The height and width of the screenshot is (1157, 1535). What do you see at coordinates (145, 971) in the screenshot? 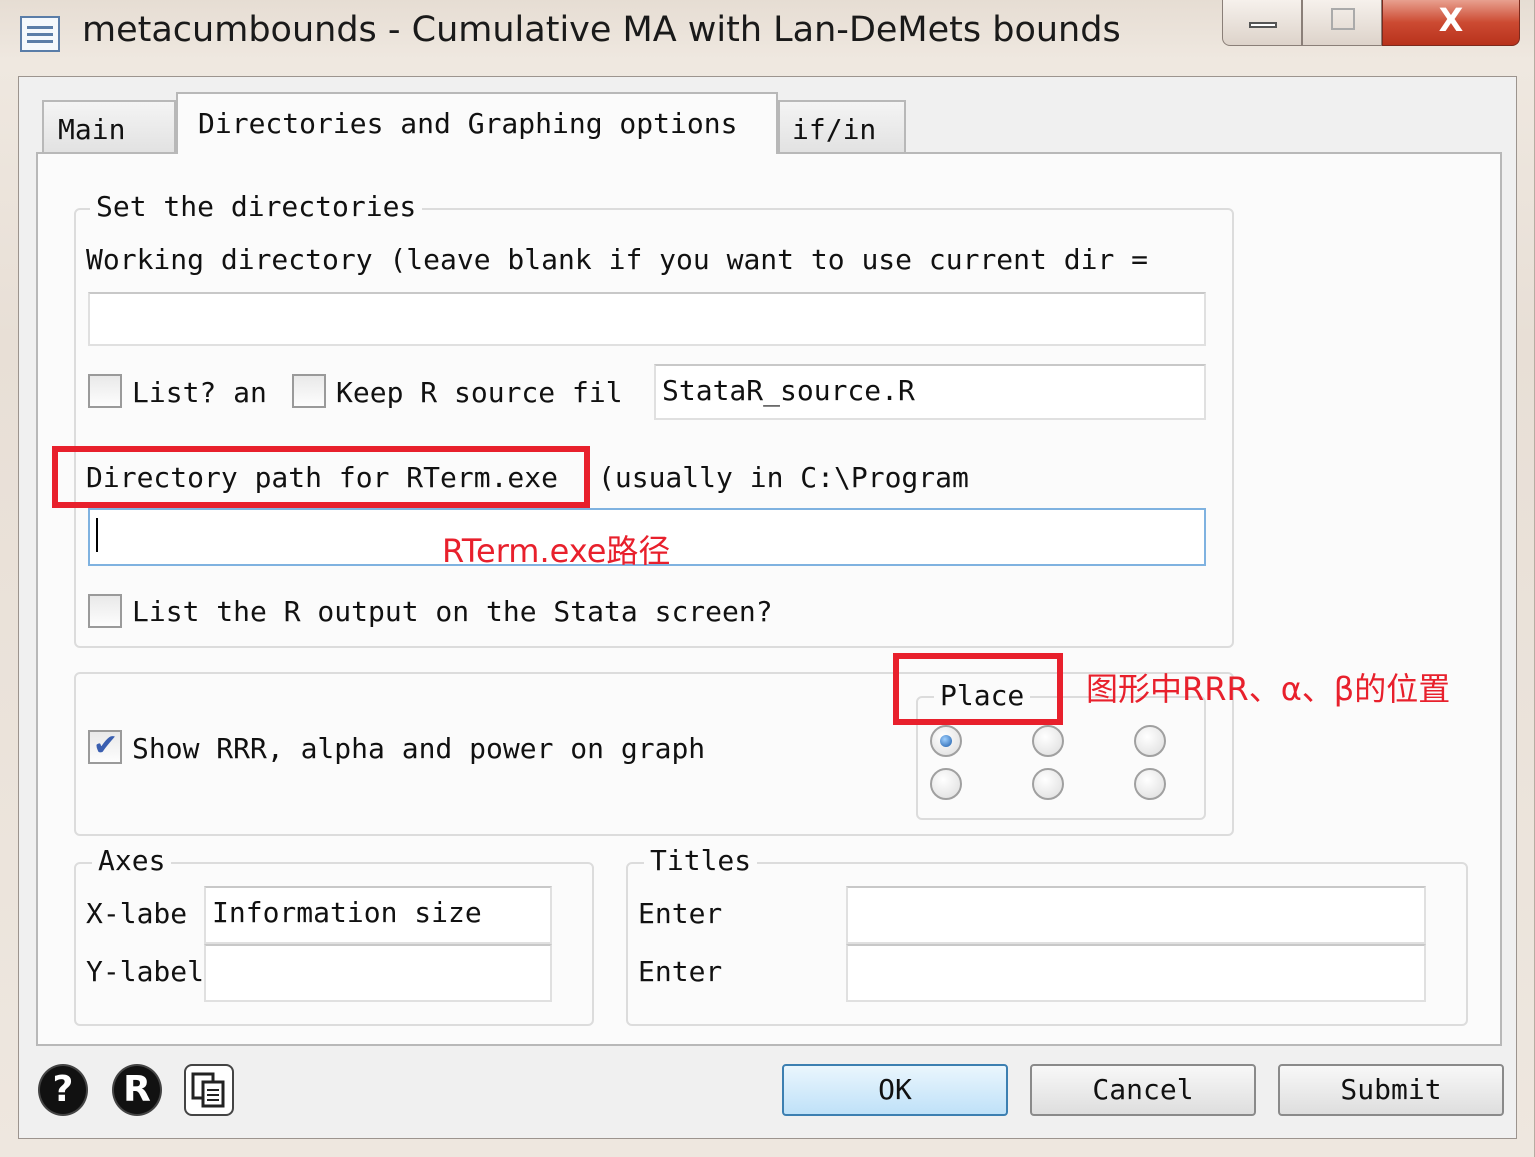
I see `ylabel-label: Y-label` at bounding box center [145, 971].